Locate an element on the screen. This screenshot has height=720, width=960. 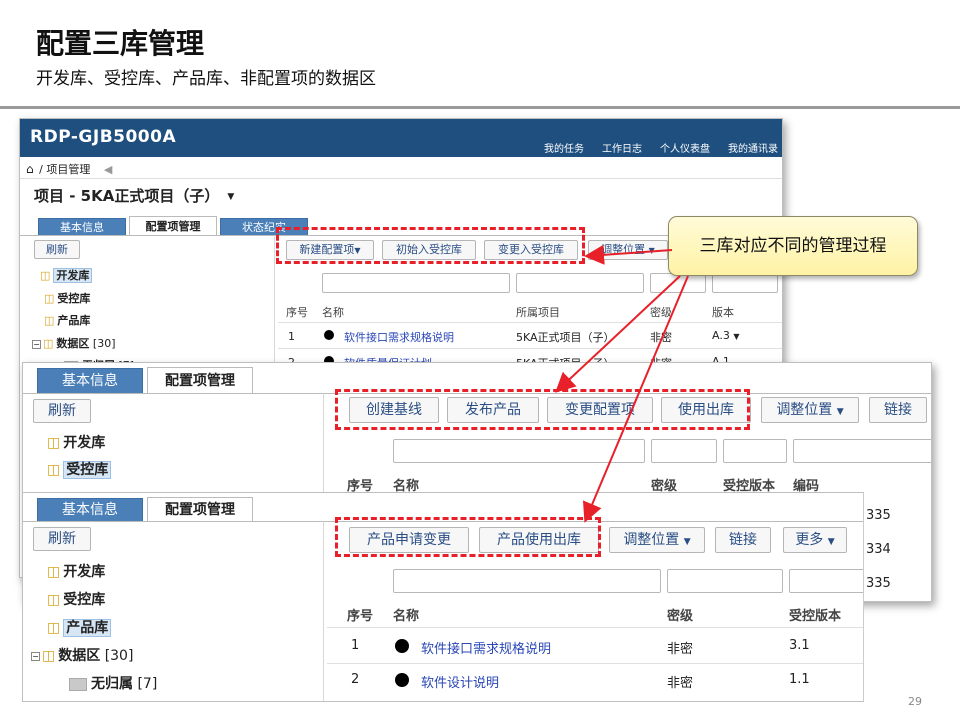
row1-version: A.3 ▼ is located at coordinates (725, 335).